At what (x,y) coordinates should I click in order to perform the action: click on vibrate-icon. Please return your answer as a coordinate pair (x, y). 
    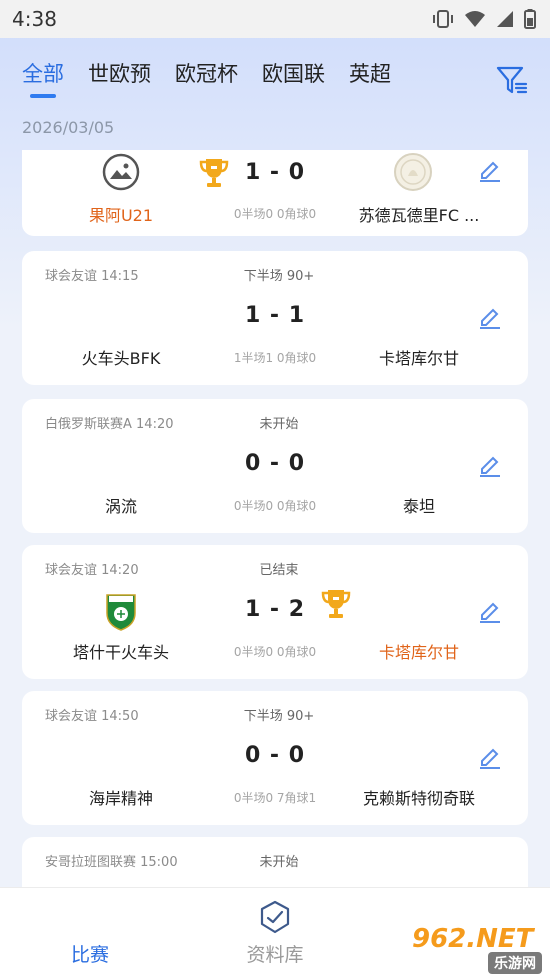
    Looking at the image, I should click on (443, 19).